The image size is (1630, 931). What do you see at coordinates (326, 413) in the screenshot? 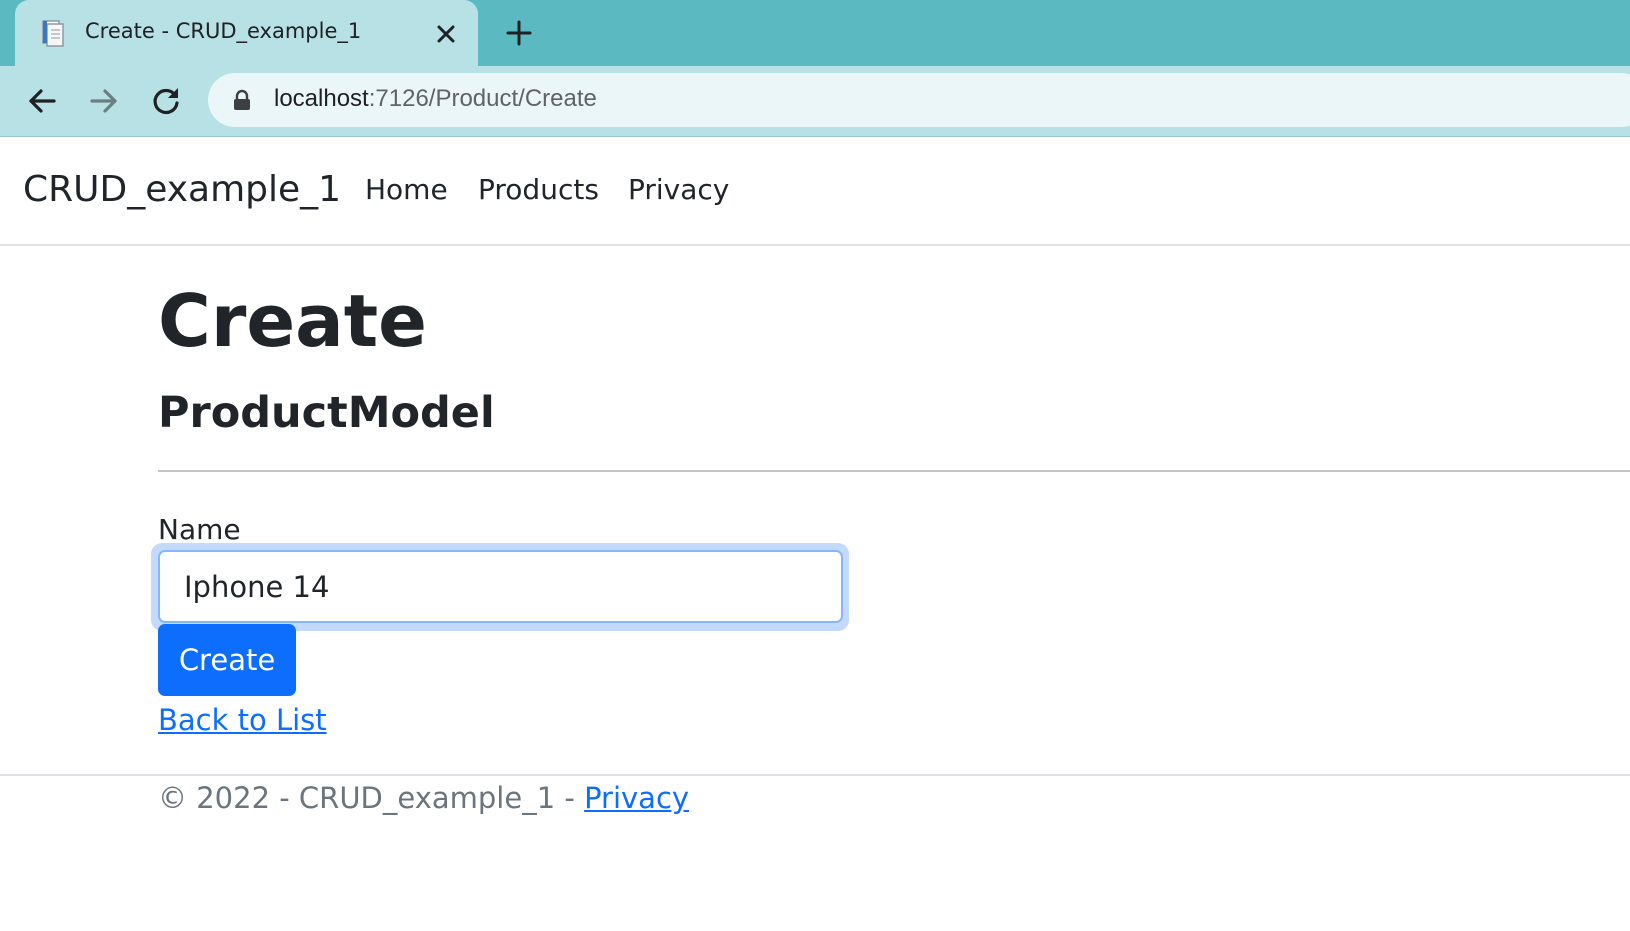
I see `page-subtitle: ProductModel` at bounding box center [326, 413].